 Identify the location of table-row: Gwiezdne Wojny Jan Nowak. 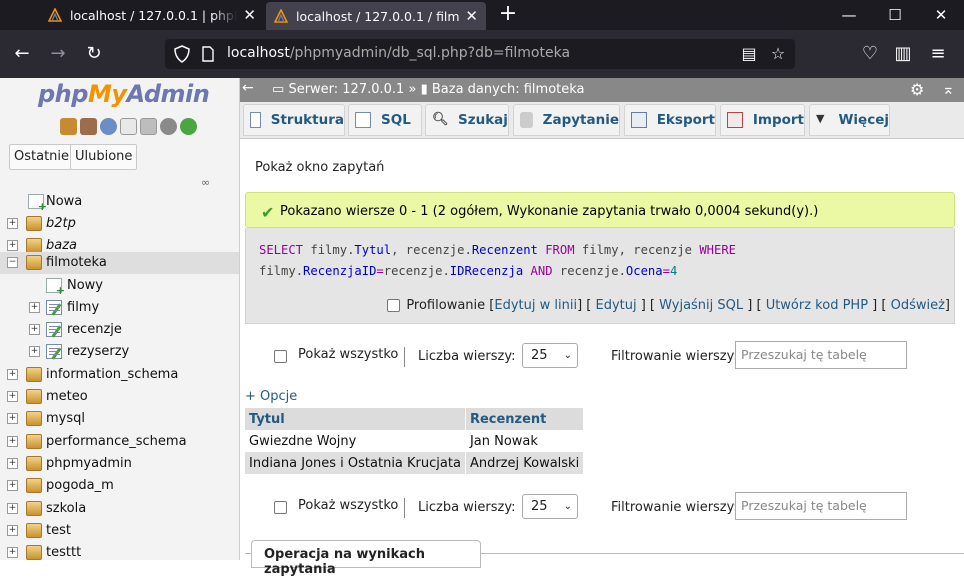
(415, 441).